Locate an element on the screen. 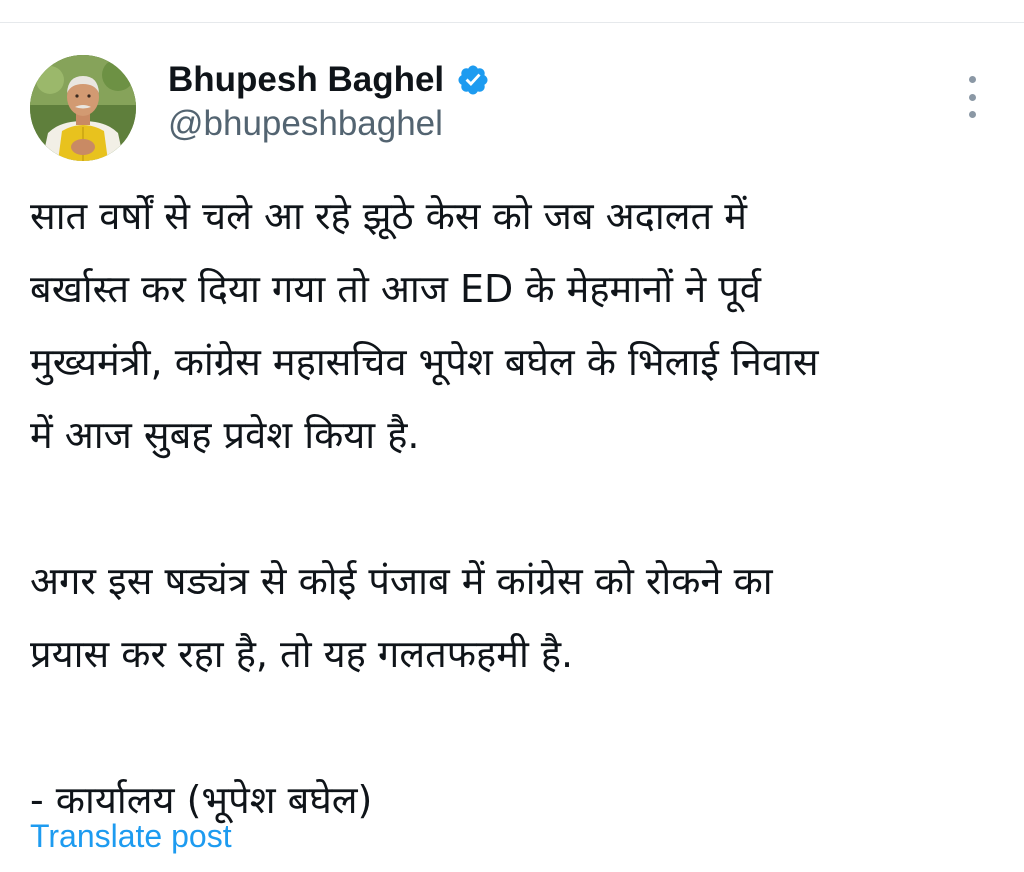 Image resolution: width=1024 pixels, height=872 pixels. author-avatar is located at coordinates (83, 108).